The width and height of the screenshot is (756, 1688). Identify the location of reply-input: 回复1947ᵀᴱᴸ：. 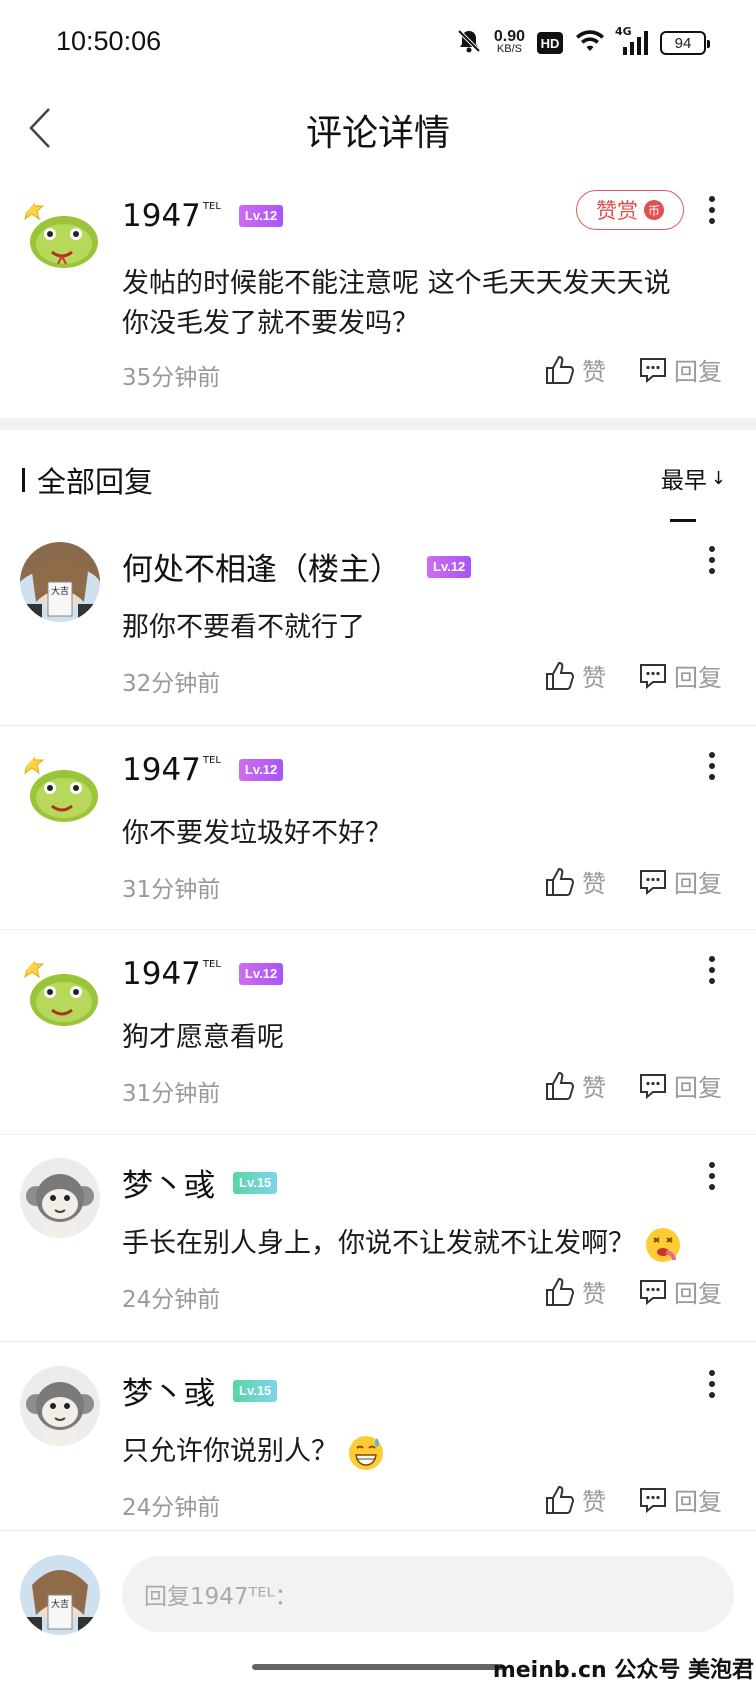
(428, 1594).